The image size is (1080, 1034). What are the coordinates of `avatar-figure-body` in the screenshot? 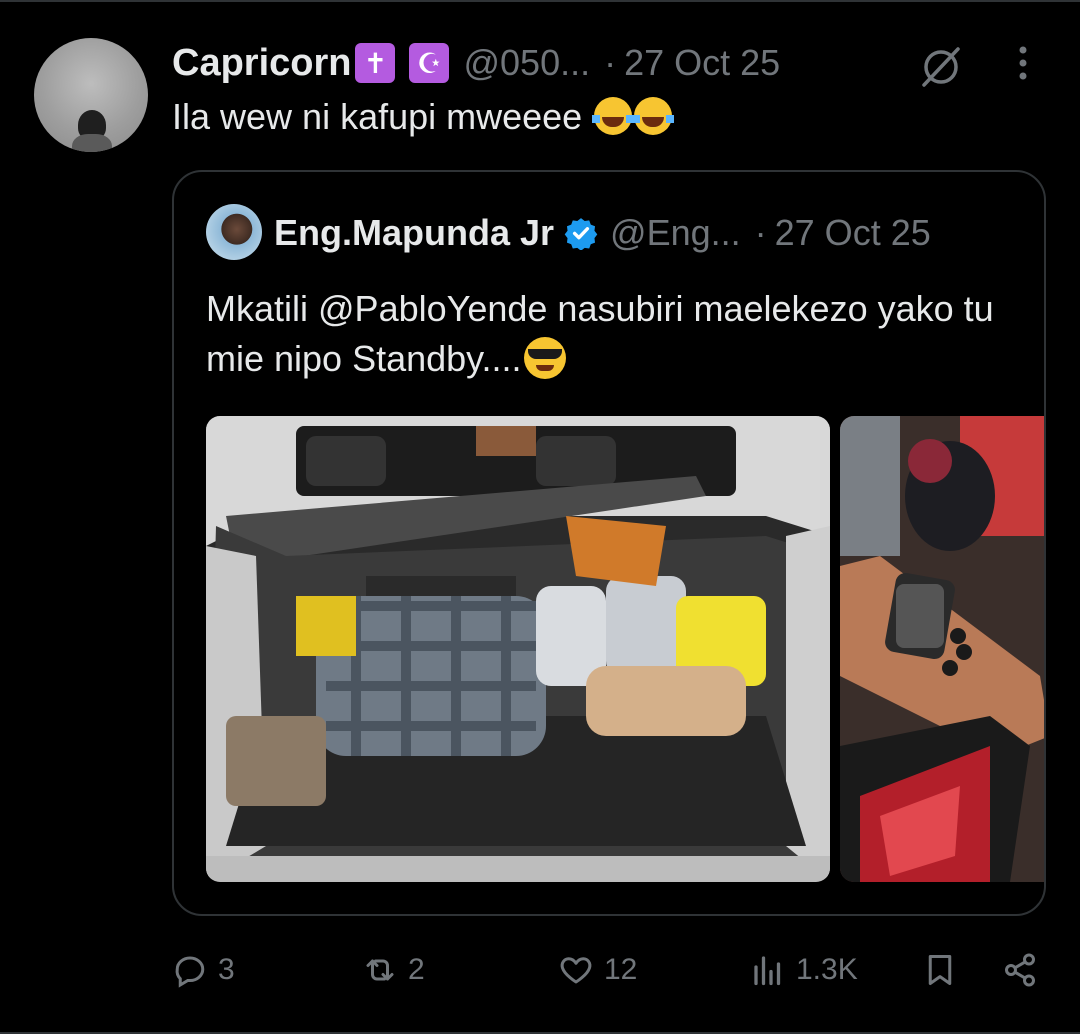 It's located at (92, 143).